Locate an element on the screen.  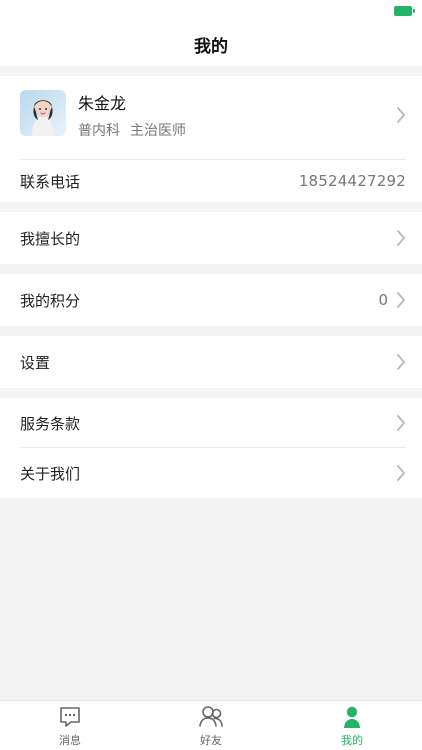
friends-icon is located at coordinates (211, 717).